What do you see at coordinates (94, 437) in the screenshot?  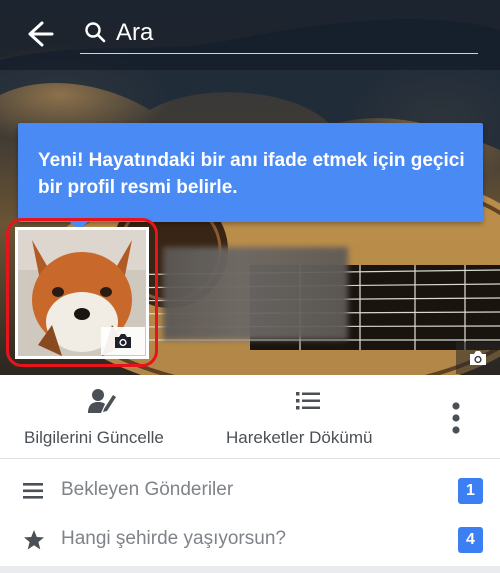 I see `update-info-label: Bilgilerini Güncelle` at bounding box center [94, 437].